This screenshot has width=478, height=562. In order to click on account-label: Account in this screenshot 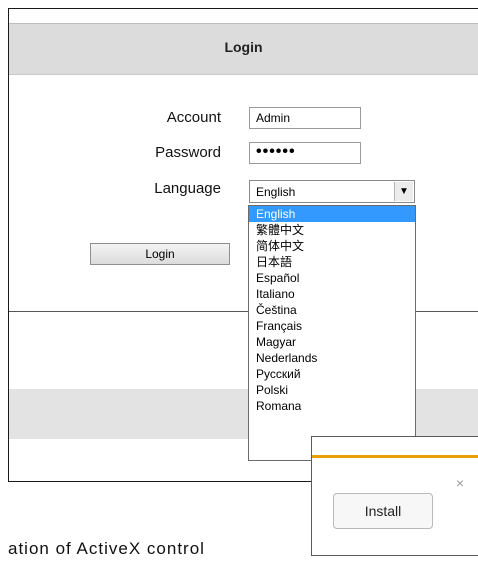, I will do `click(193, 117)`.